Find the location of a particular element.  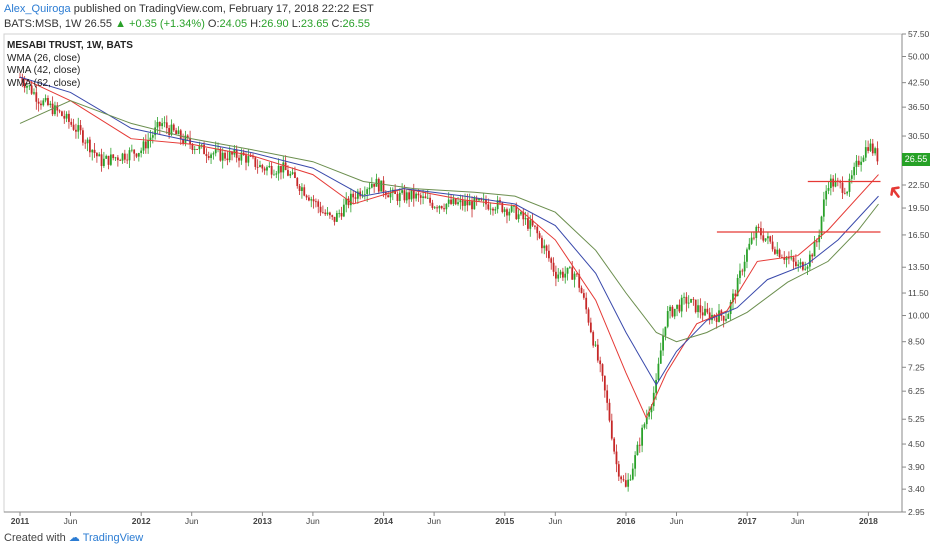

x-tick-label: 2018 is located at coordinates (868, 521).